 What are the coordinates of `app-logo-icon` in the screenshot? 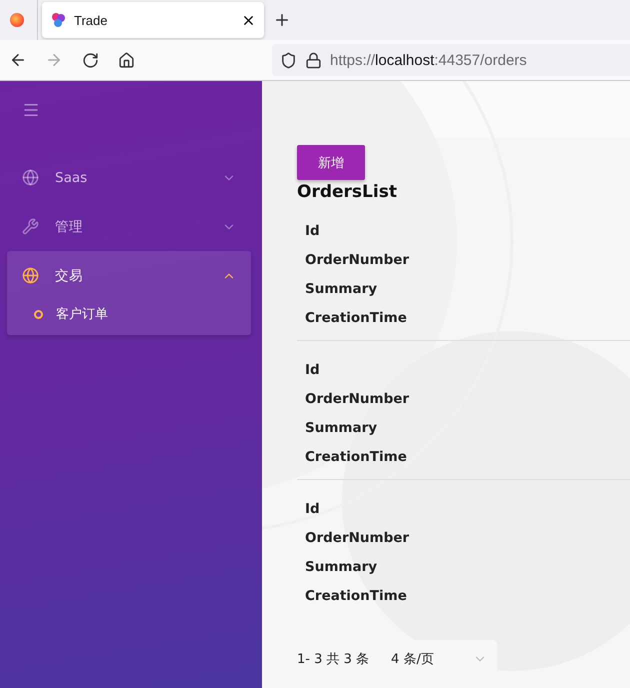 It's located at (58, 20).